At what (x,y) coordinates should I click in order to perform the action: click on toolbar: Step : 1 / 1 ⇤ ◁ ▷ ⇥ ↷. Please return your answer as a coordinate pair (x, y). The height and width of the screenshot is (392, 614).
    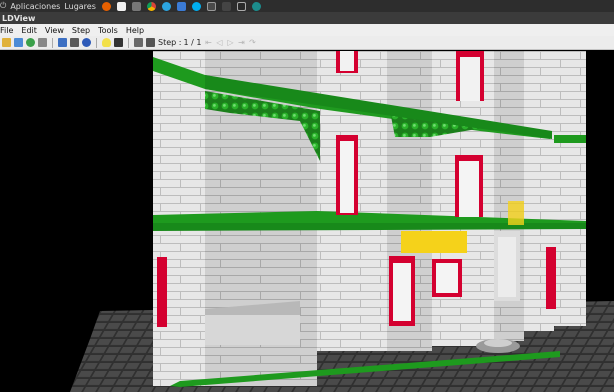
    Looking at the image, I should click on (307, 43).